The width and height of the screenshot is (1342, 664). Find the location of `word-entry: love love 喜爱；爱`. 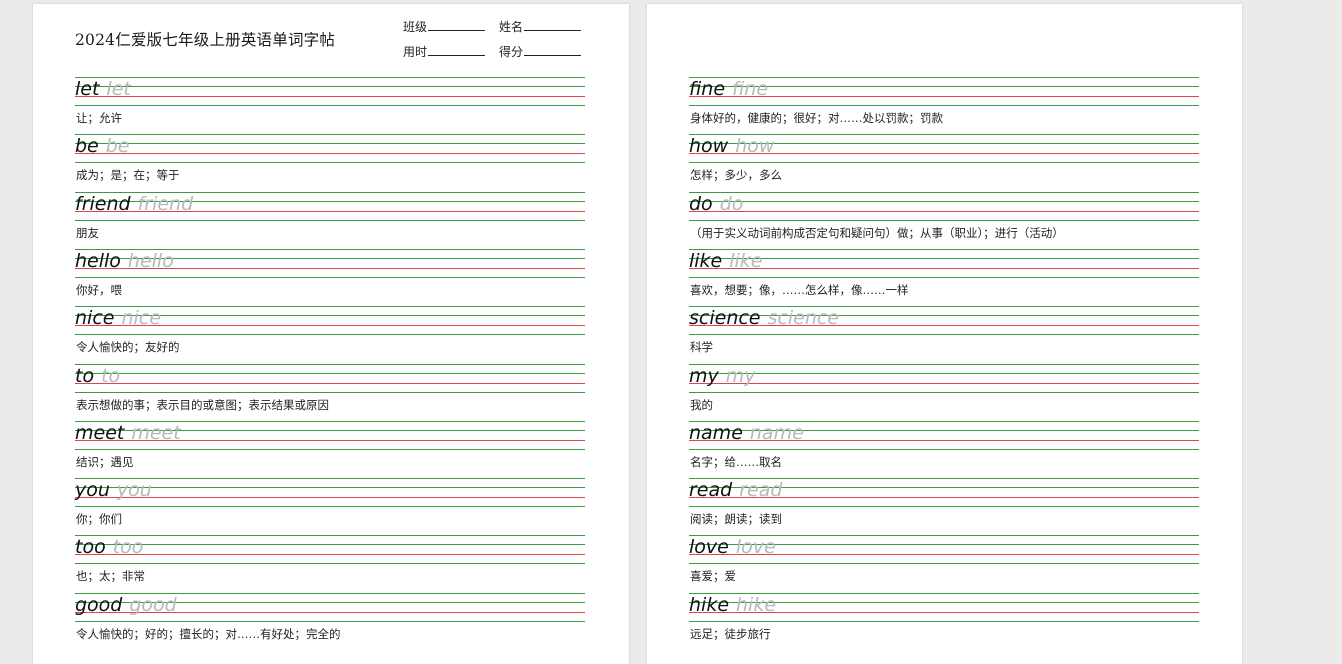

word-entry: love love 喜爱；爱 is located at coordinates (944, 563).